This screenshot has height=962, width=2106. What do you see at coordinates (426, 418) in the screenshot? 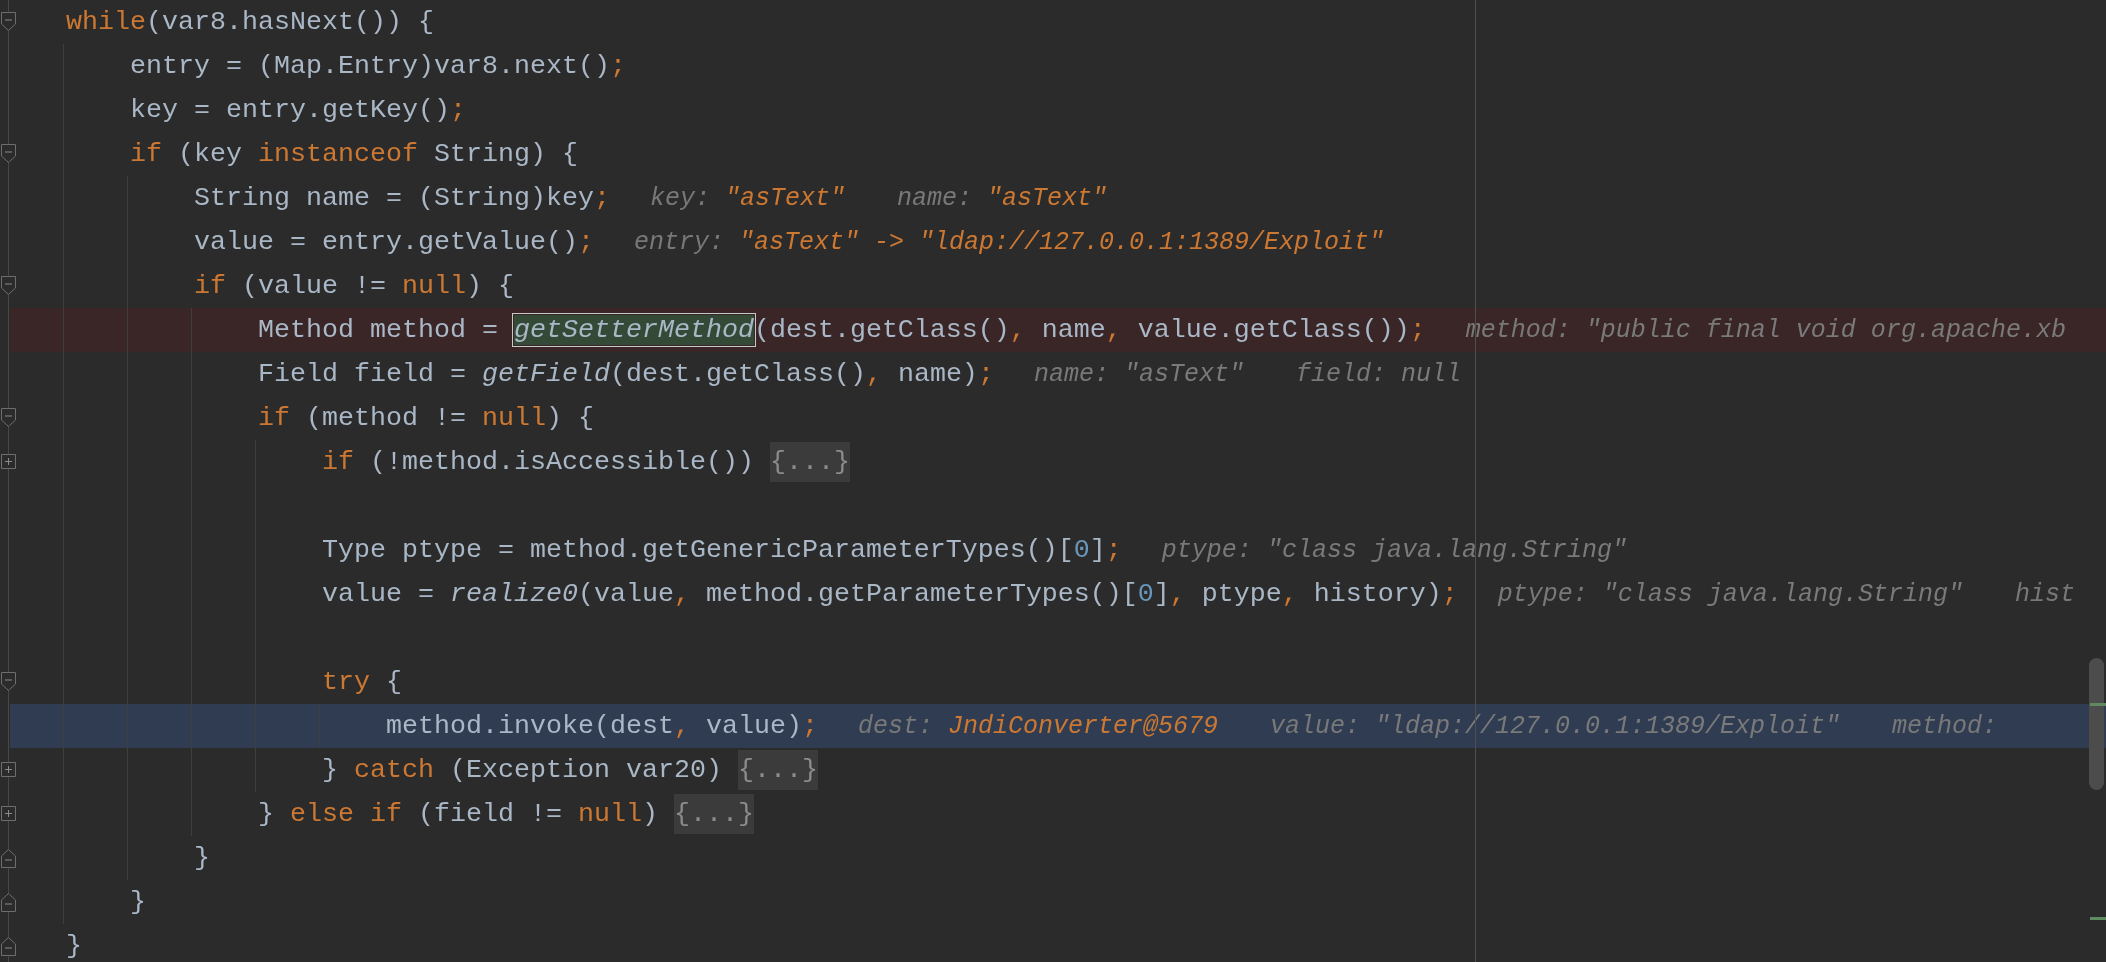
I see `code-text: if (method != null) {` at bounding box center [426, 418].